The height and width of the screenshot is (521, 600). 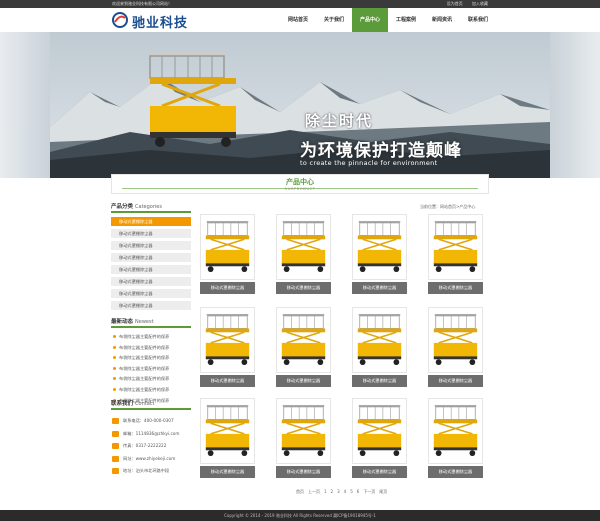 I want to click on nav-news: 新闻资讯, so click(x=442, y=20).